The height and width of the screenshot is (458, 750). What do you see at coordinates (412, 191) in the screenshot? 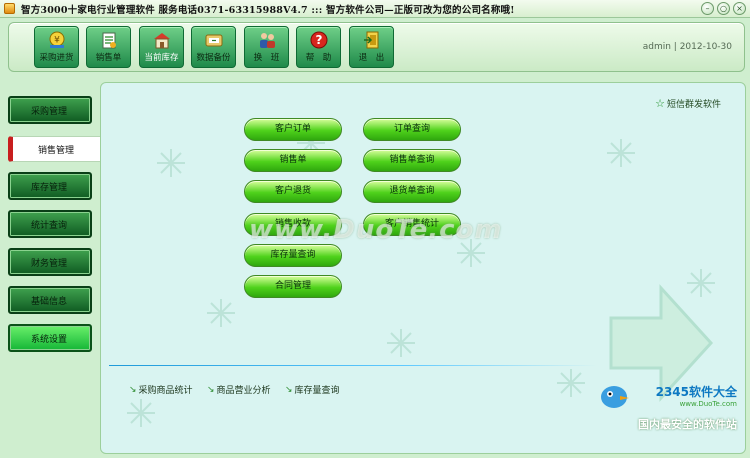
I see `return-query-button: 退货单查询` at bounding box center [412, 191].